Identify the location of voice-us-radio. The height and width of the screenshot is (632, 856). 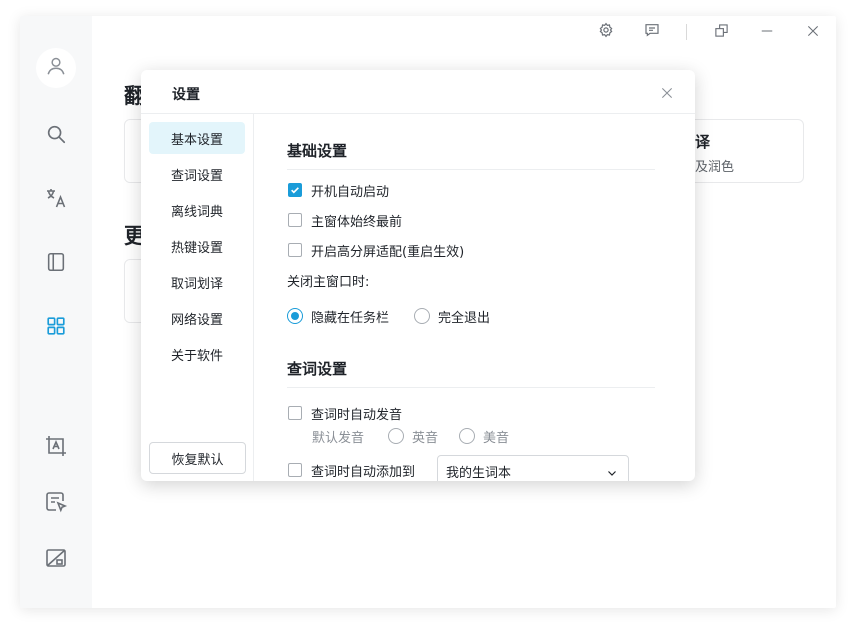
(467, 436).